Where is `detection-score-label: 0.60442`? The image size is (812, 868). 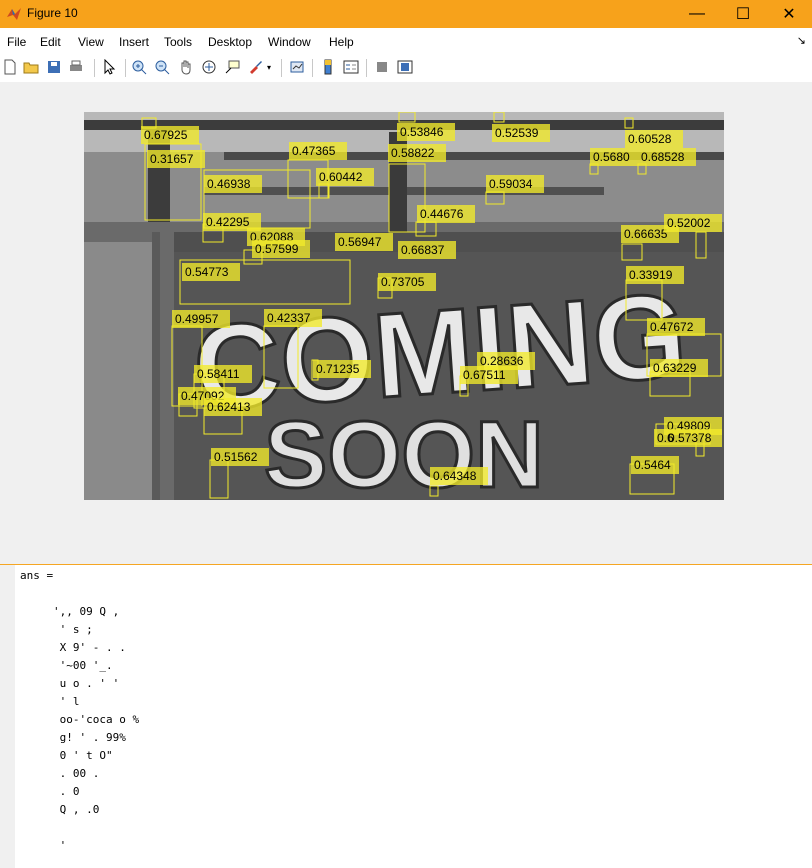
detection-score-label: 0.60442 is located at coordinates (341, 177).